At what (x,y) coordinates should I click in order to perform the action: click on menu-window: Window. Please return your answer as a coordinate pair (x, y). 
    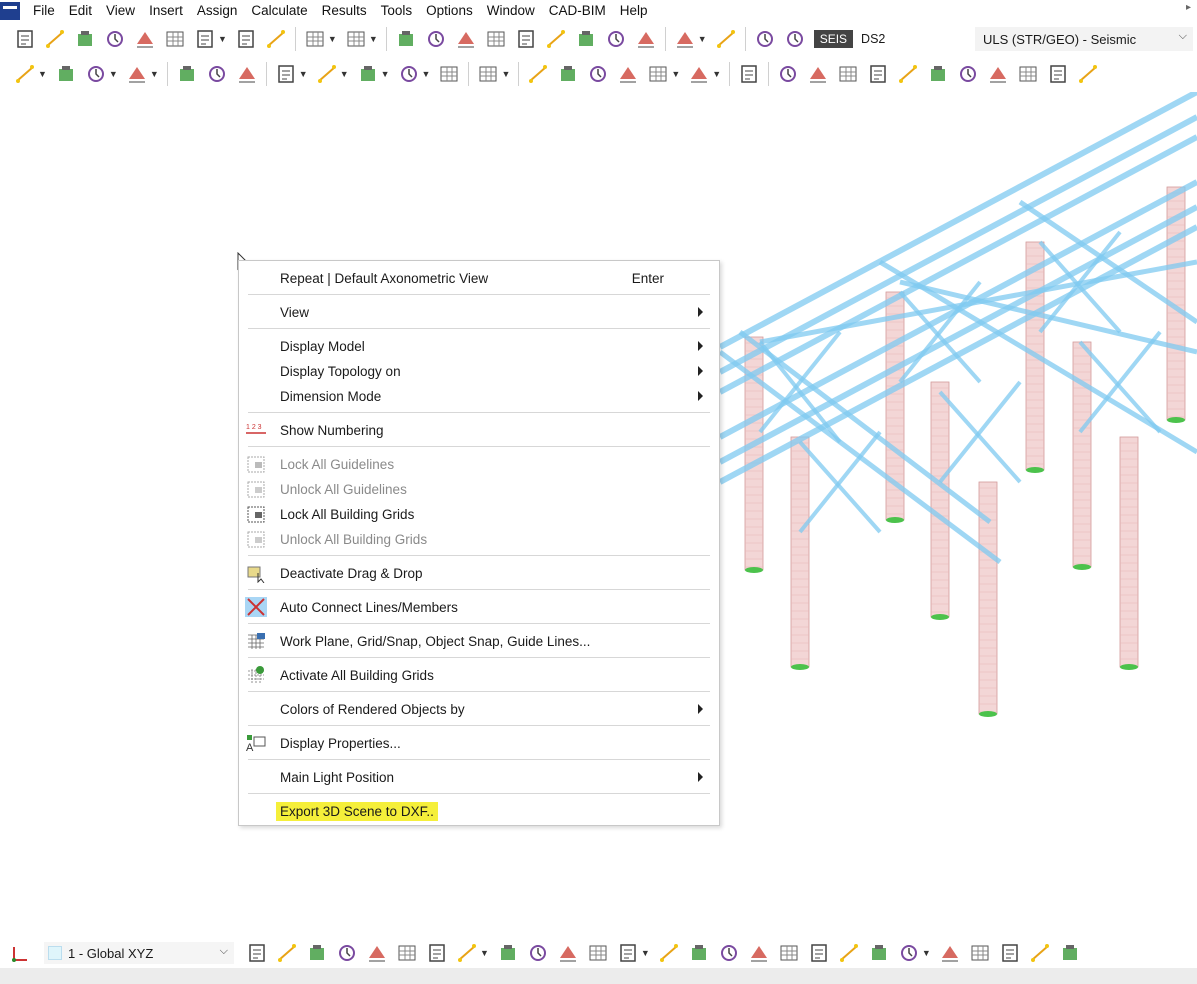
    Looking at the image, I should click on (511, 11).